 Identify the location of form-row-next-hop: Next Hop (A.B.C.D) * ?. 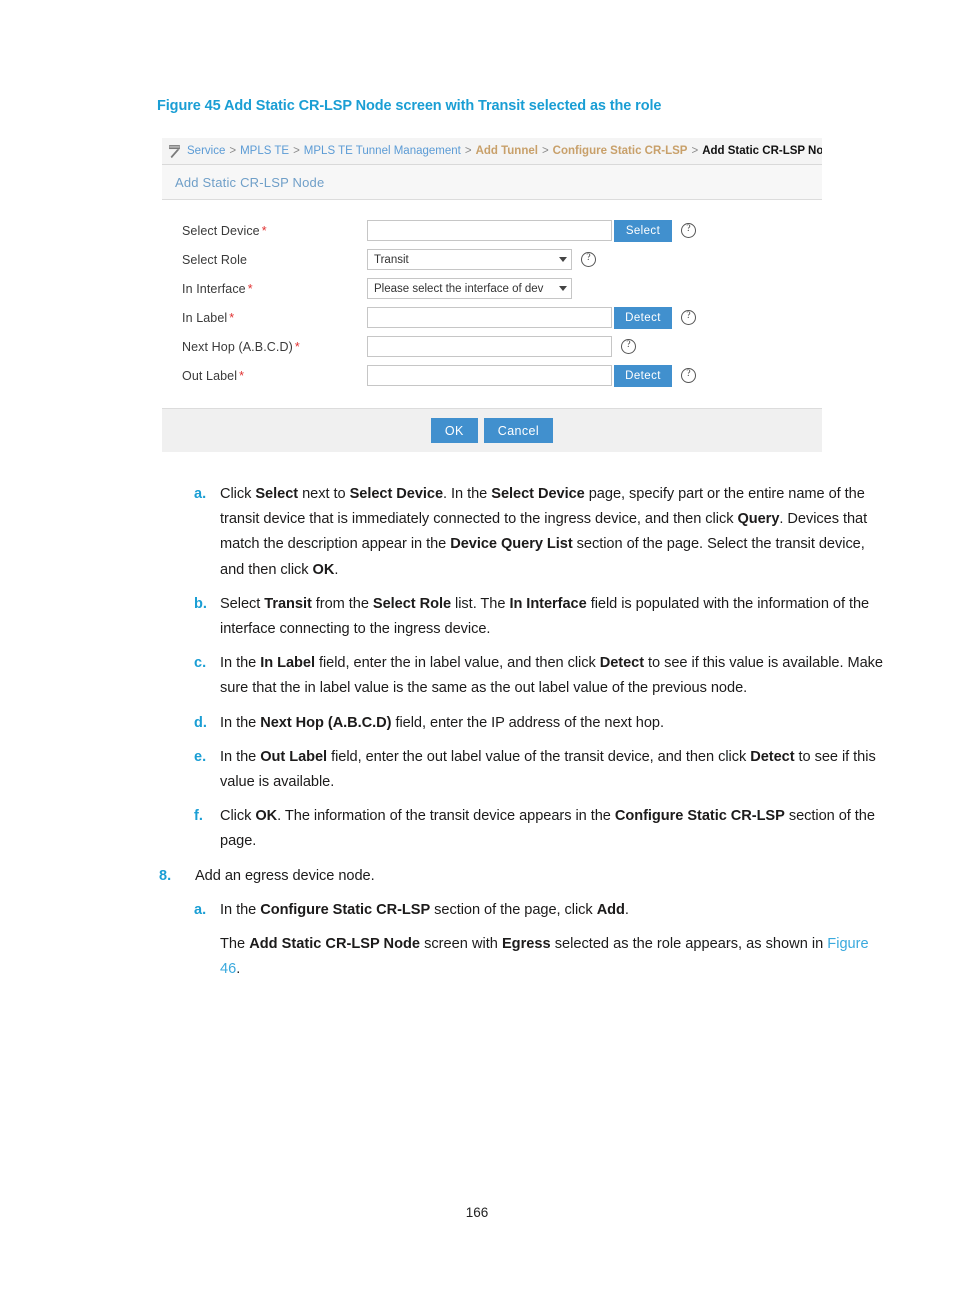
(492, 346).